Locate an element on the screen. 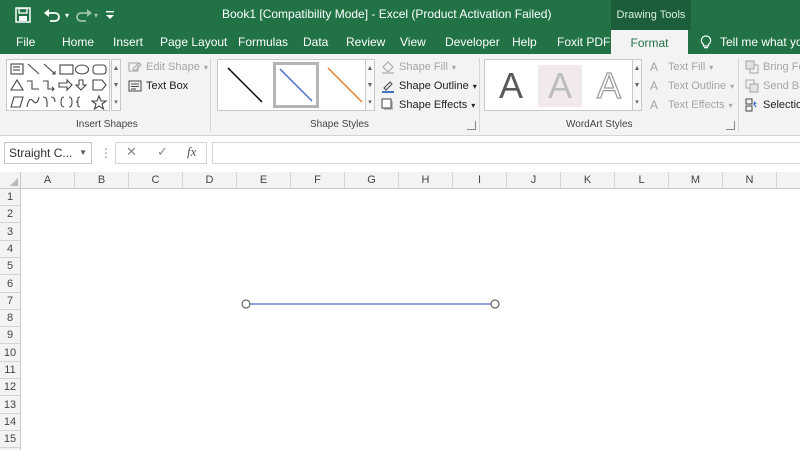 The image size is (800, 450). column-header: L is located at coordinates (642, 180).